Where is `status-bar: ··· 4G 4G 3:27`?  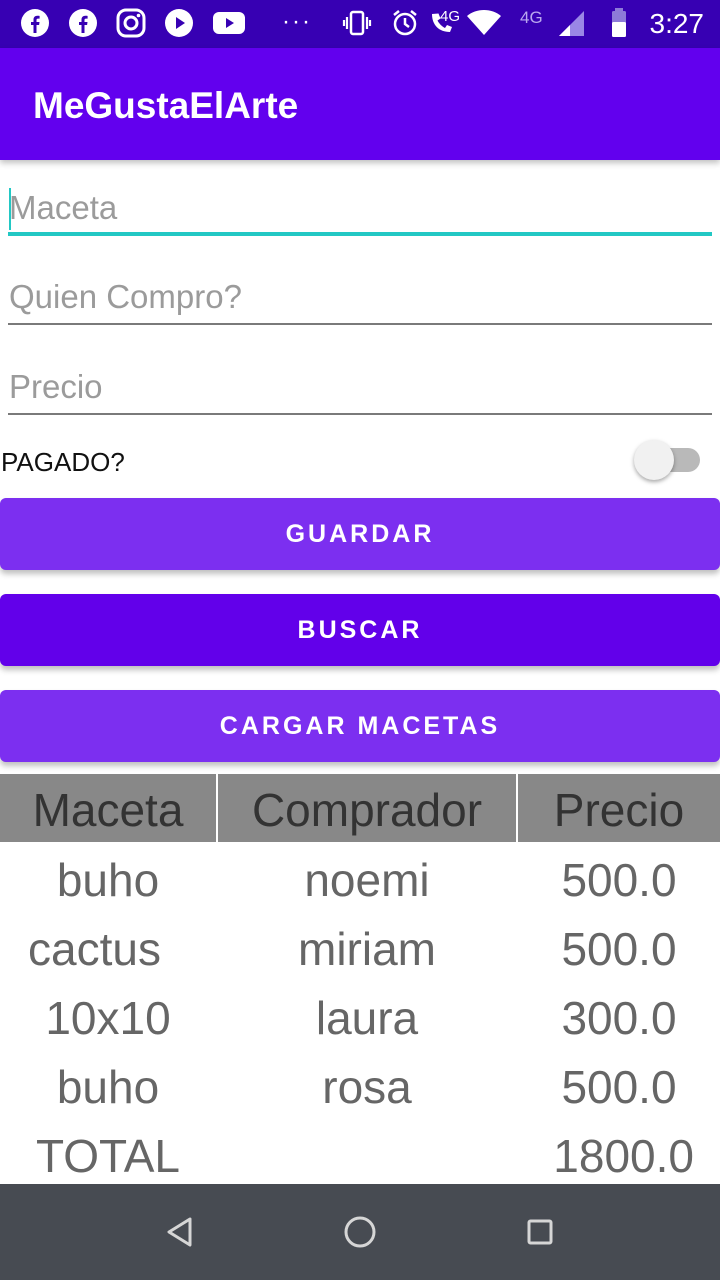 status-bar: ··· 4G 4G 3:27 is located at coordinates (360, 24).